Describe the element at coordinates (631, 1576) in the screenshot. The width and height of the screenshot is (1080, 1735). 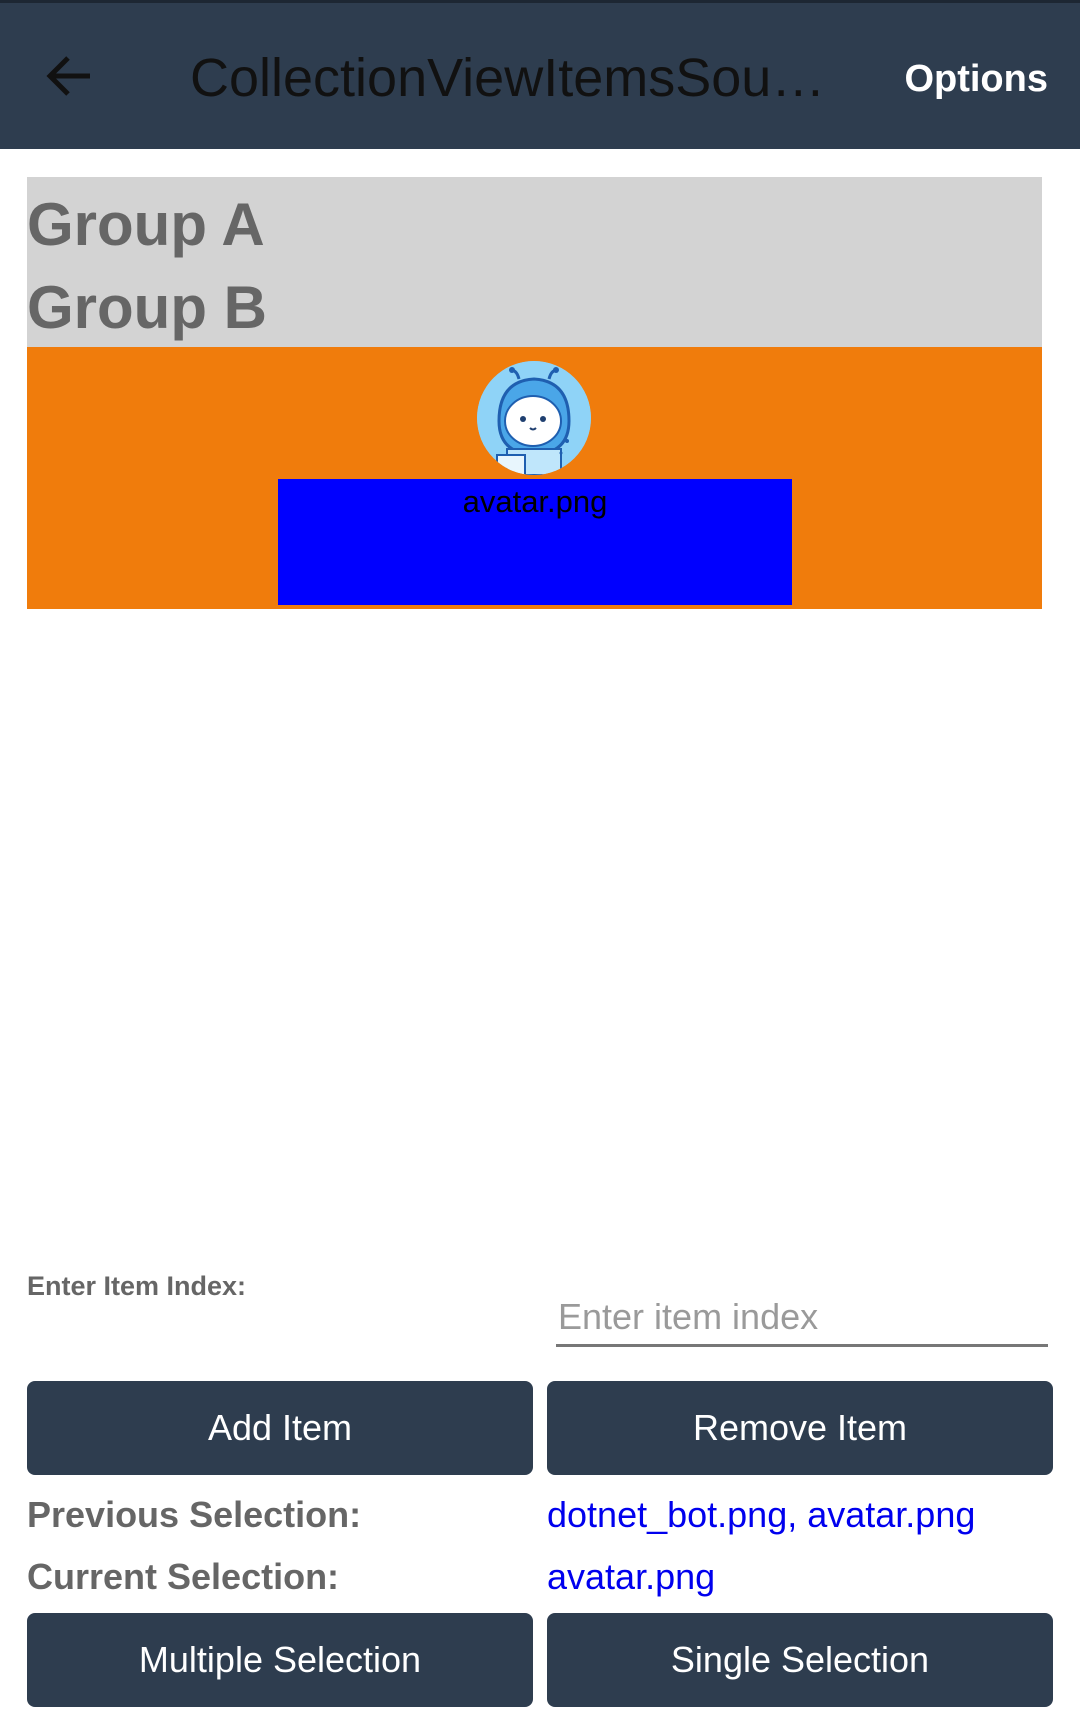
I see `current-selection-value: avatar.png` at that location.